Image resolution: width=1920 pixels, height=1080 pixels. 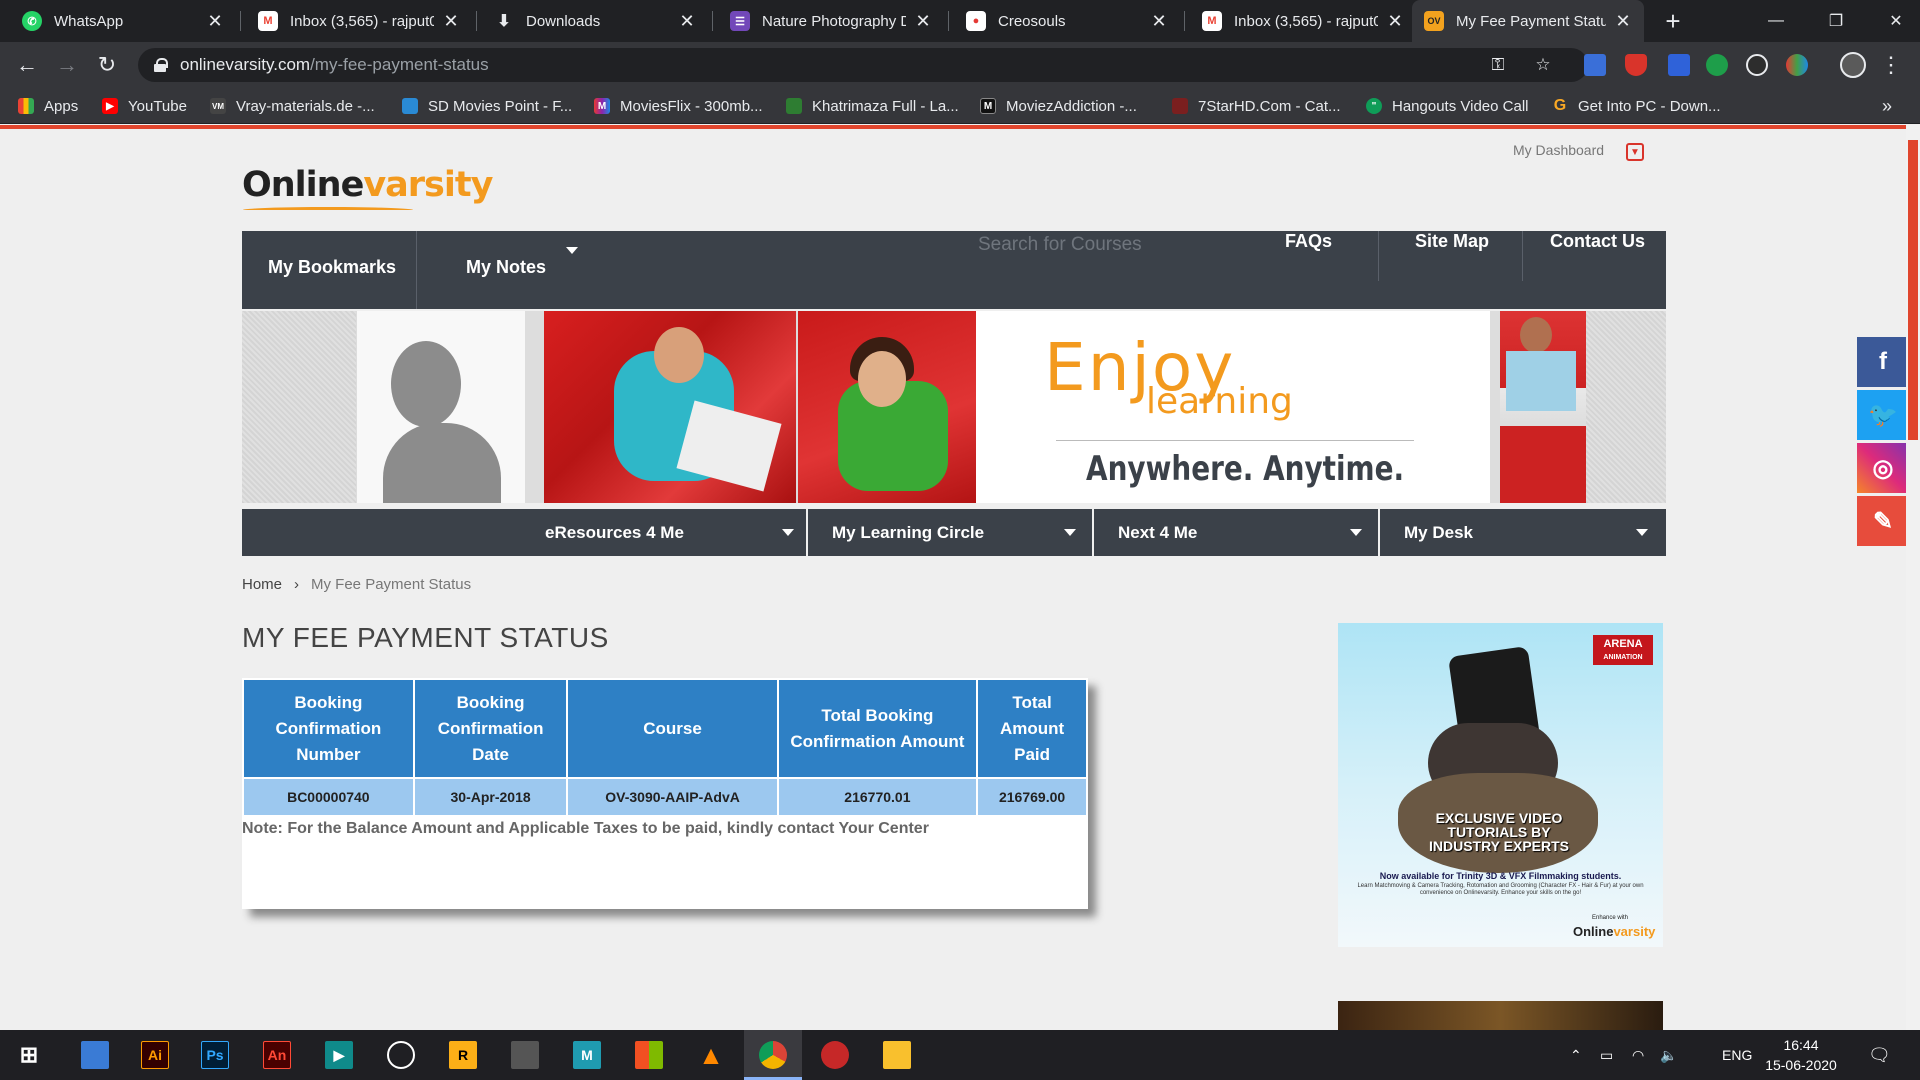 I want to click on tab-fee-payment-status: OV My Fee Payment Status ✕, so click(x=1528, y=21).